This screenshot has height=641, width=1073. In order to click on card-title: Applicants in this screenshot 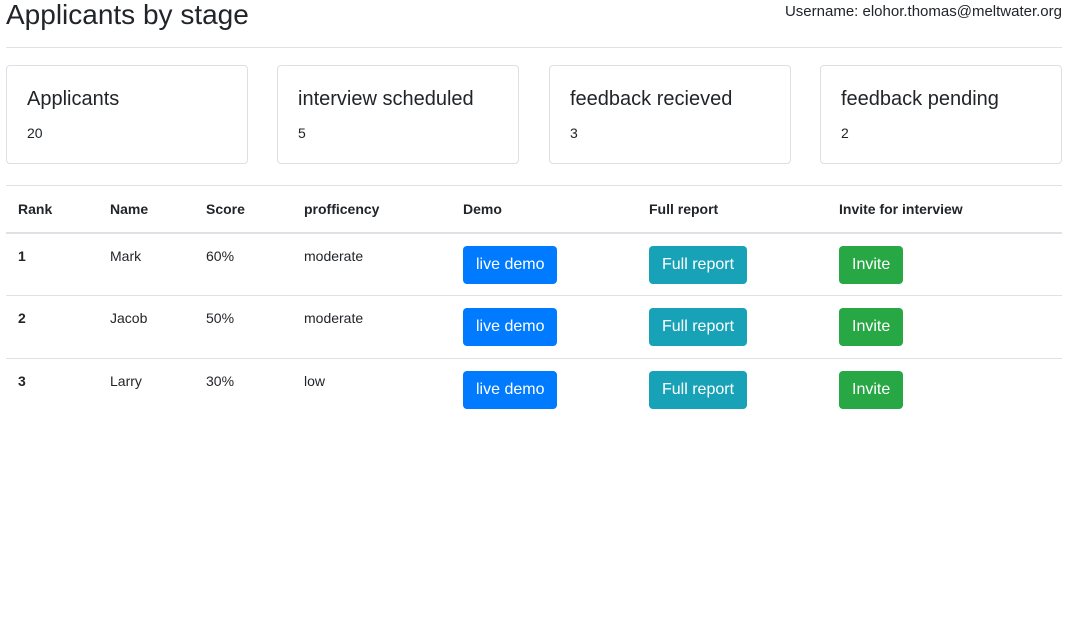, I will do `click(73, 99)`.